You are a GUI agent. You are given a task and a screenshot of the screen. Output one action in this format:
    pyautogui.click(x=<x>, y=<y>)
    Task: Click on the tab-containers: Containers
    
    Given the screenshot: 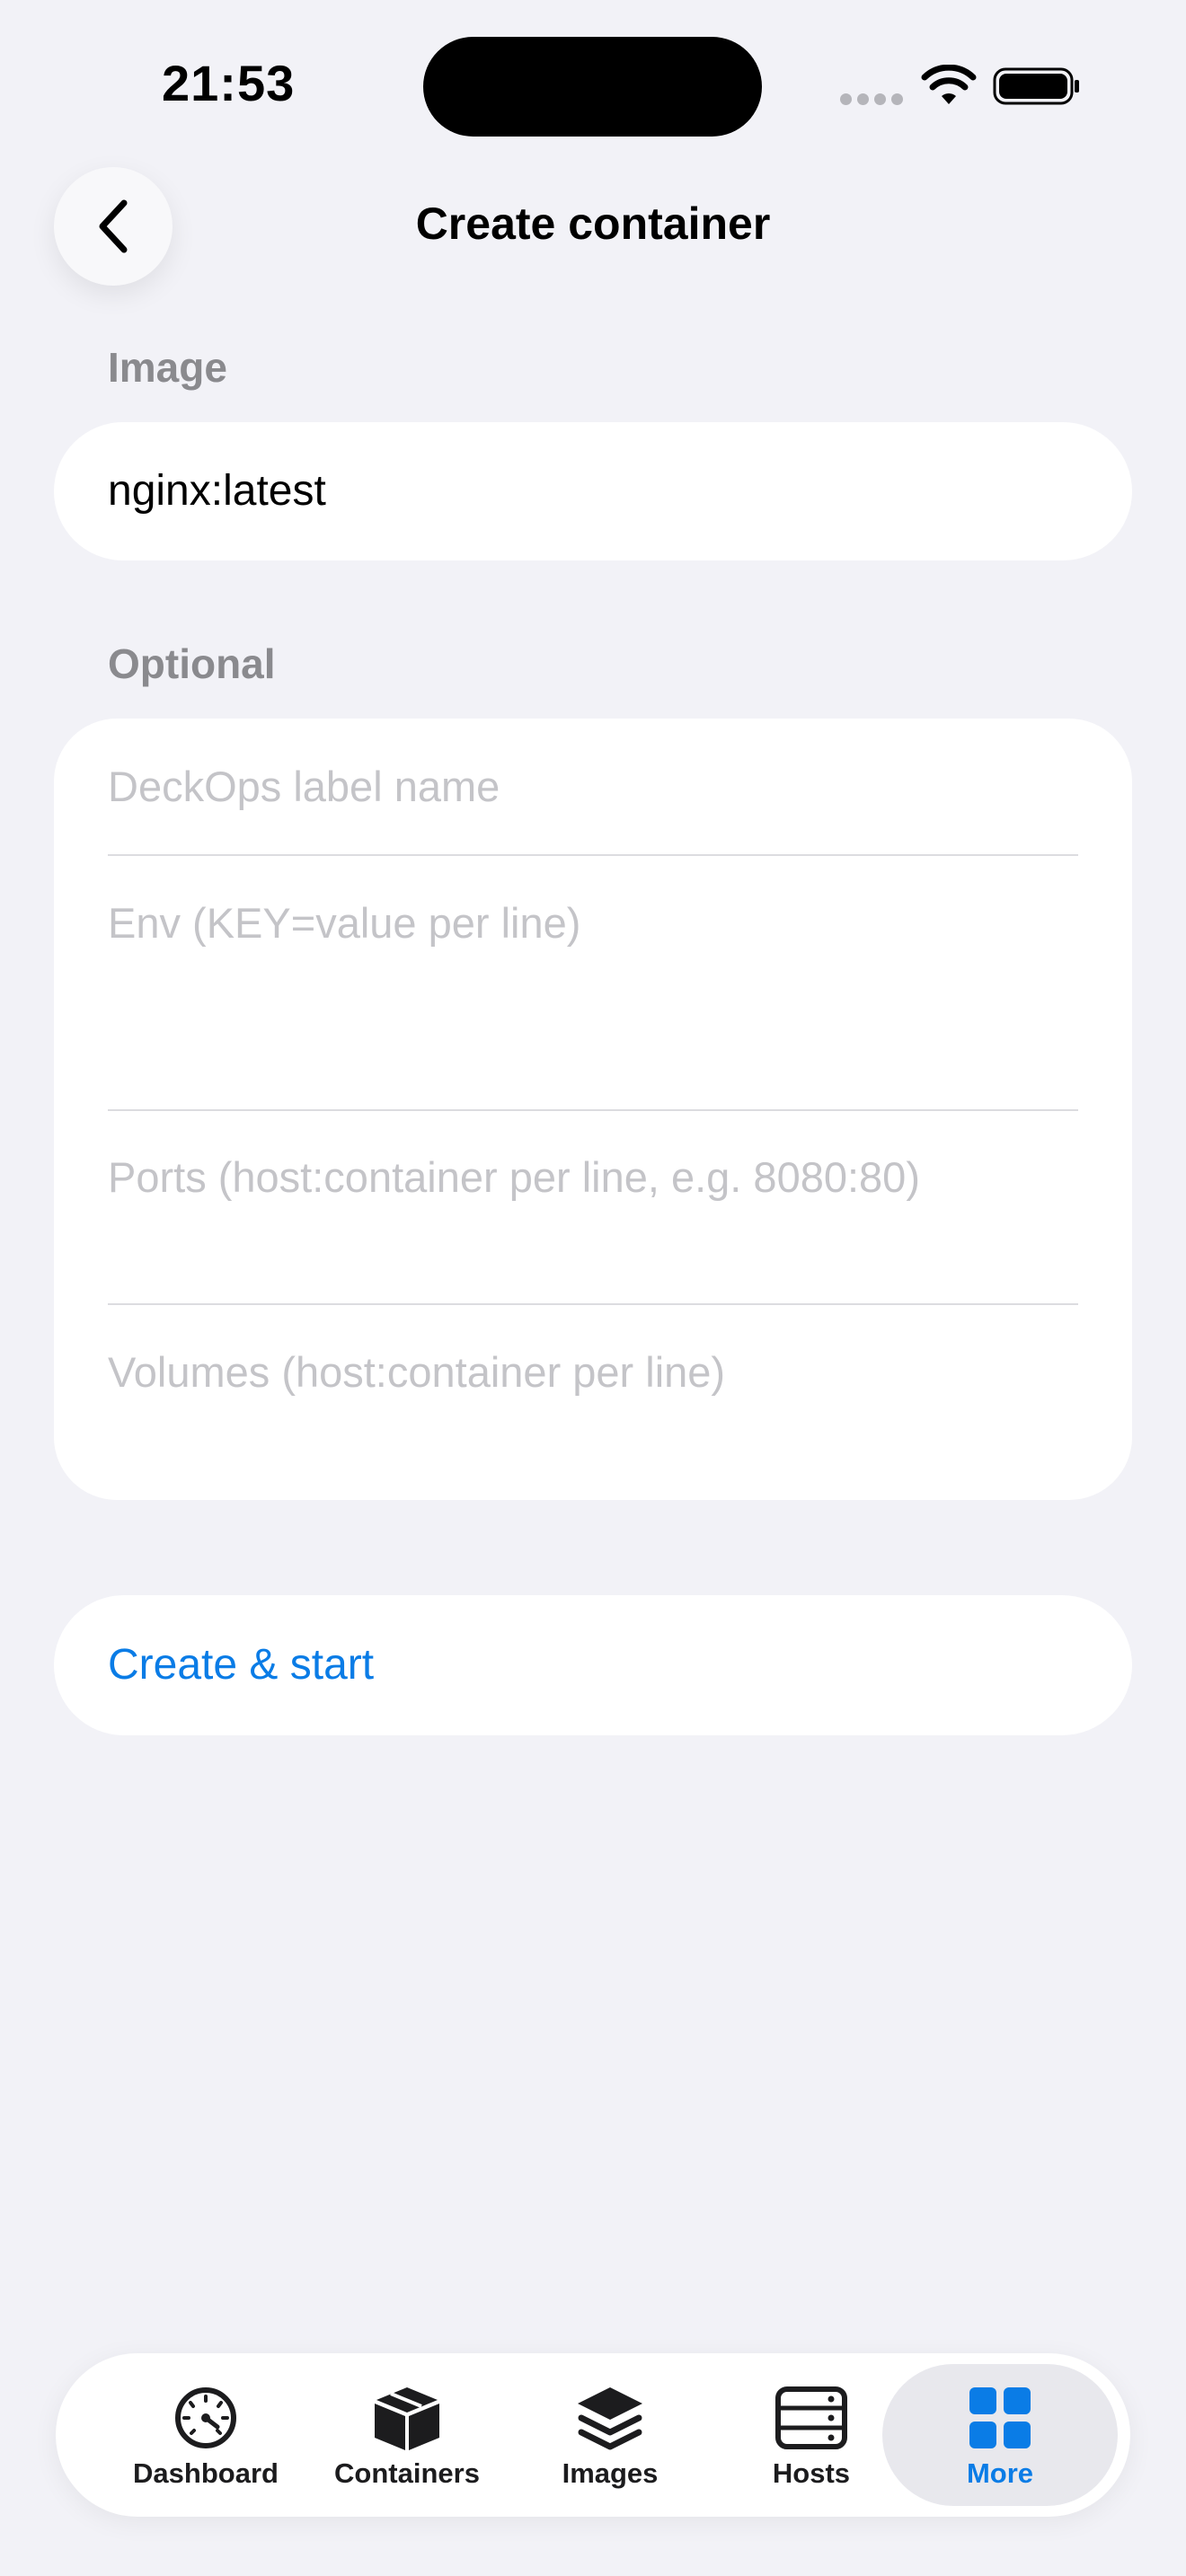 What is the action you would take?
    pyautogui.click(x=407, y=2435)
    